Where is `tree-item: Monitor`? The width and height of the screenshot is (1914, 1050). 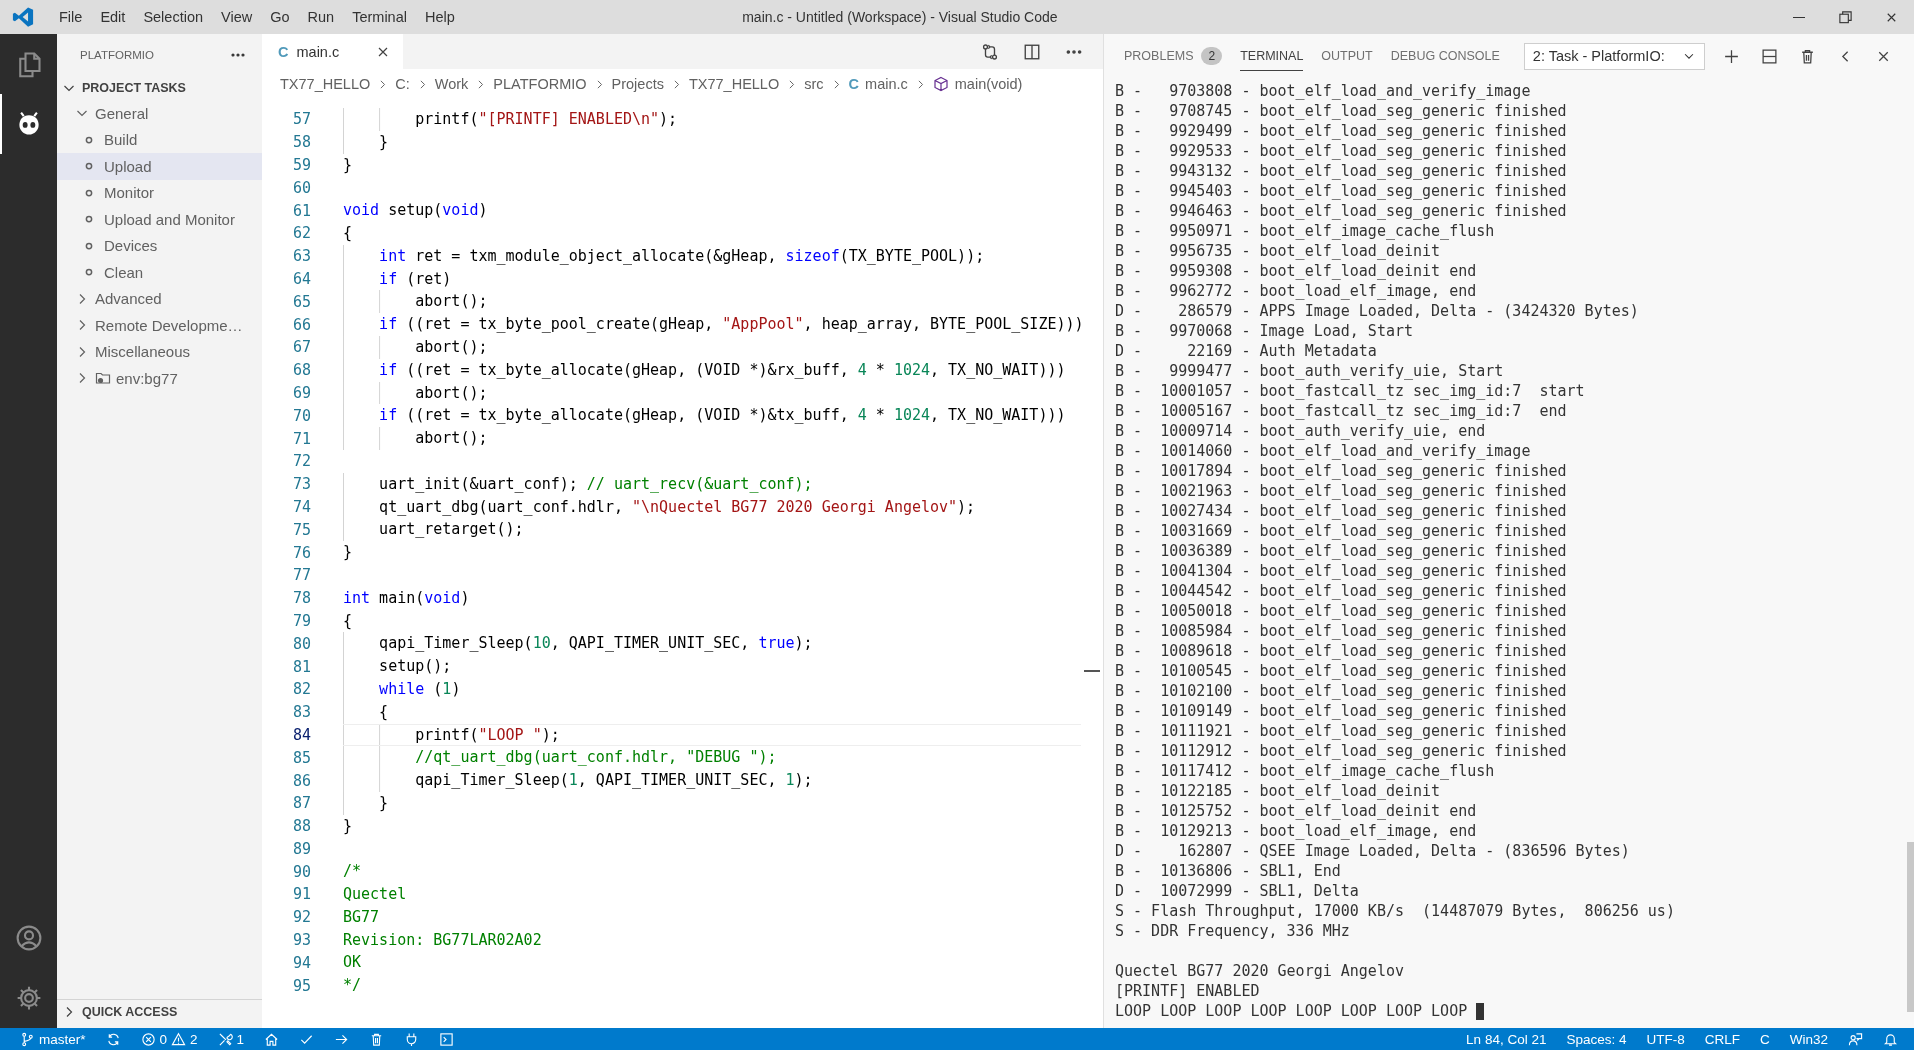 tree-item: Monitor is located at coordinates (159, 192).